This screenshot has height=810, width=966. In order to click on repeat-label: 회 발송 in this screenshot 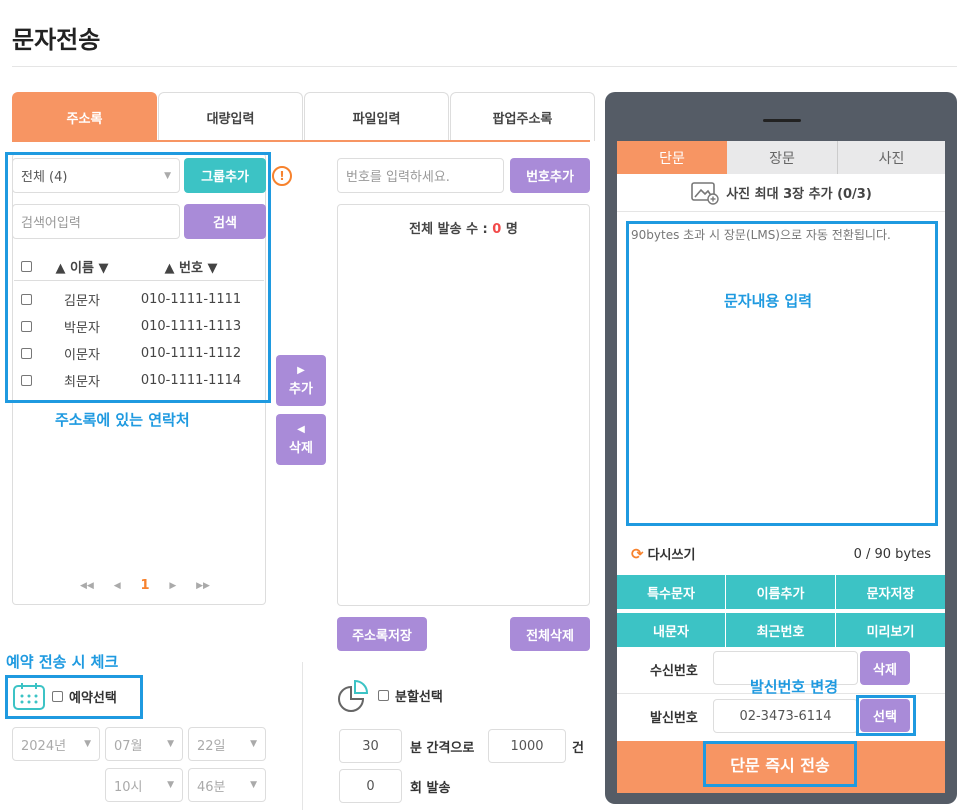, I will do `click(430, 788)`.